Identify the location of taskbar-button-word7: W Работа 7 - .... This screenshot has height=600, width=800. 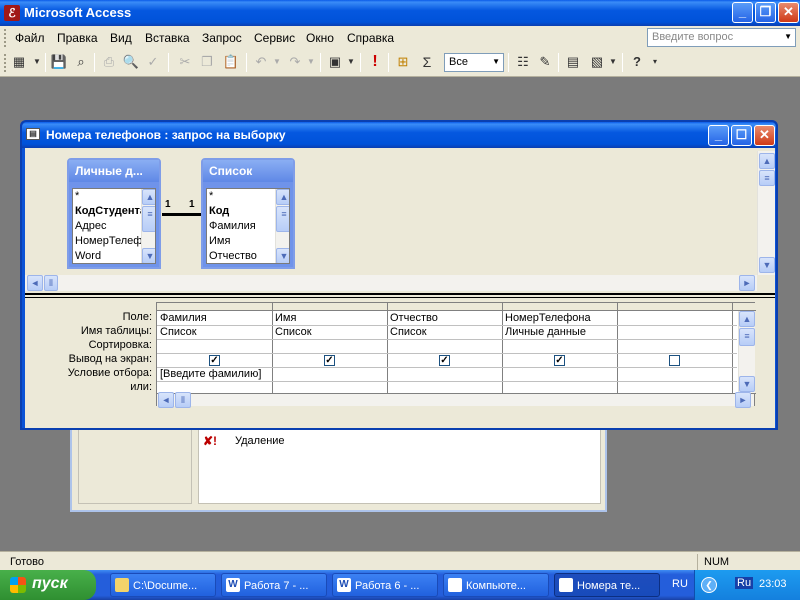
(274, 585).